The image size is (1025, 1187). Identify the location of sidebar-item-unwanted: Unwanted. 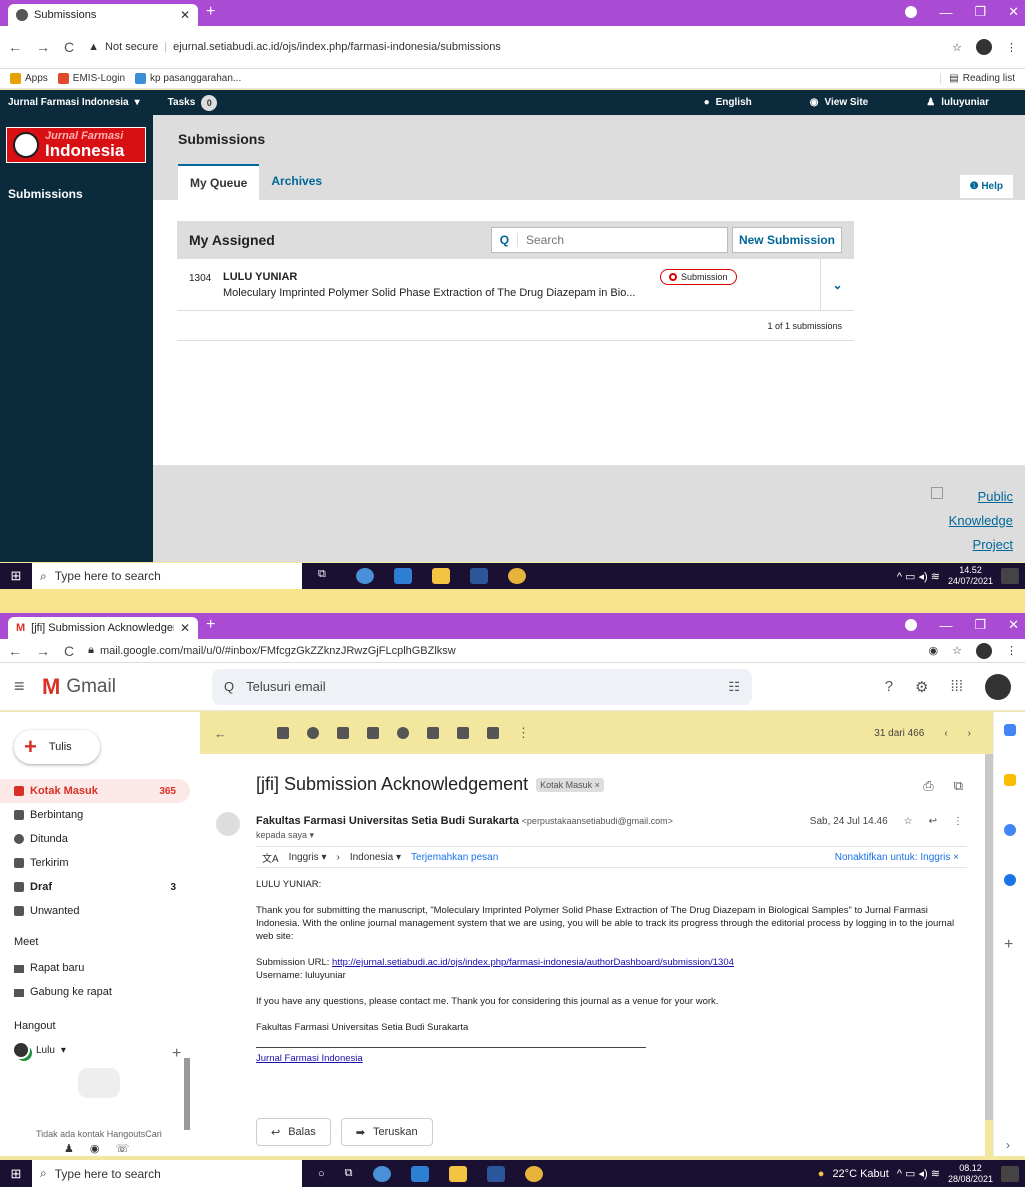
(95, 911).